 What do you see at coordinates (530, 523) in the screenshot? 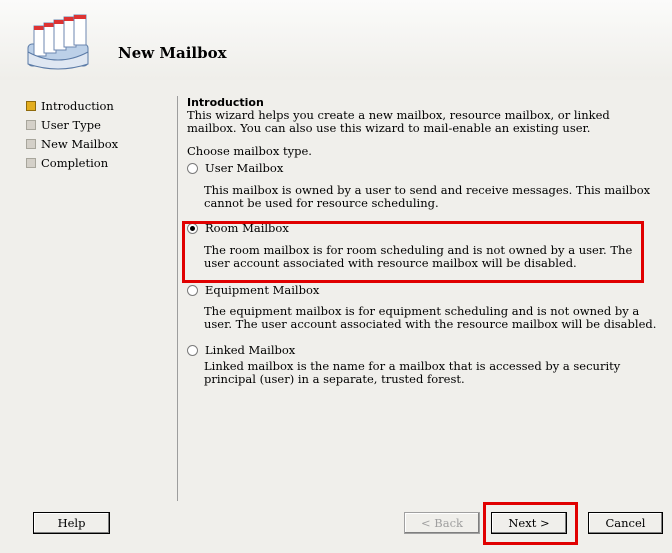
I see `next-button-highlight-box` at bounding box center [530, 523].